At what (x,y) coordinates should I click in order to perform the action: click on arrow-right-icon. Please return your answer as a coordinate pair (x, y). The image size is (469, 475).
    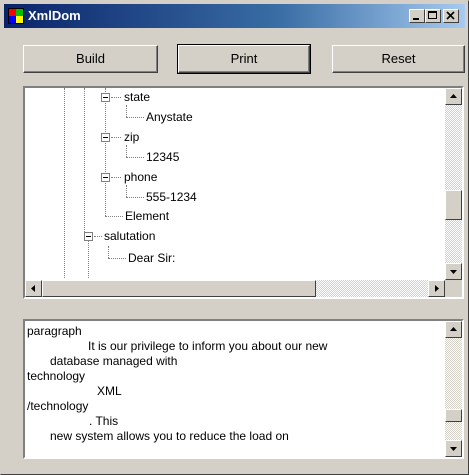
    Looking at the image, I should click on (437, 288).